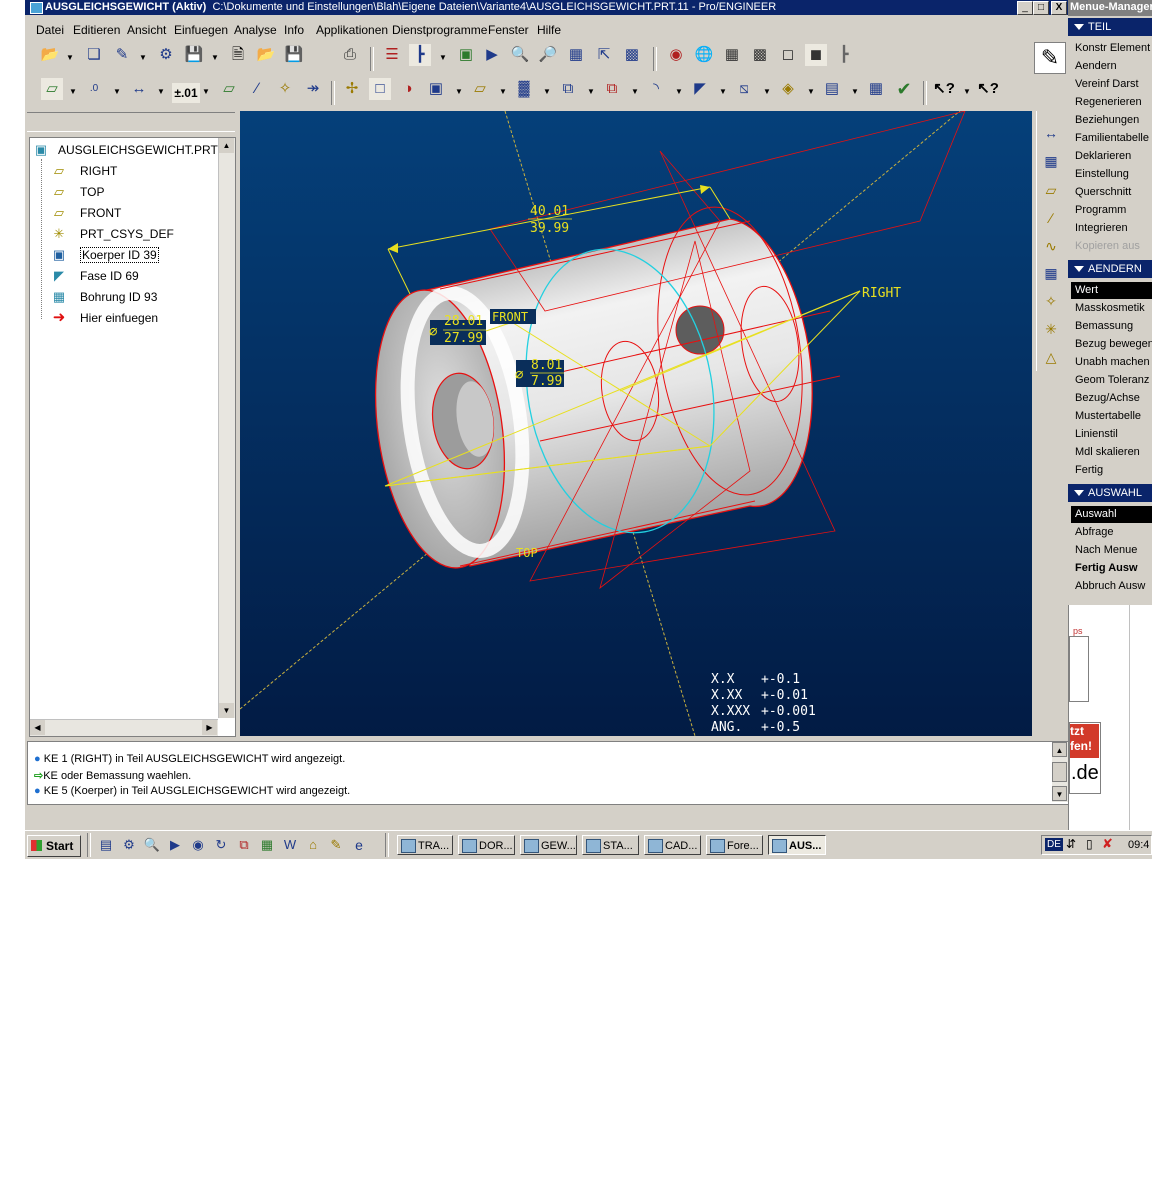  What do you see at coordinates (392, 55) in the screenshot?
I see `layers-icon: ☰` at bounding box center [392, 55].